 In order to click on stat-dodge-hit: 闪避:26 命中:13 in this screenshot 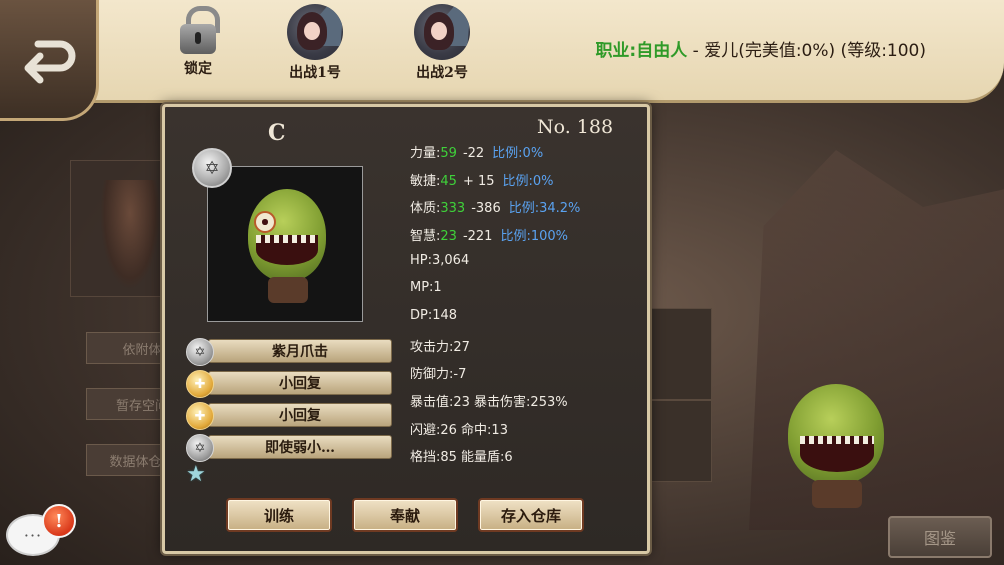, I will do `click(459, 430)`.